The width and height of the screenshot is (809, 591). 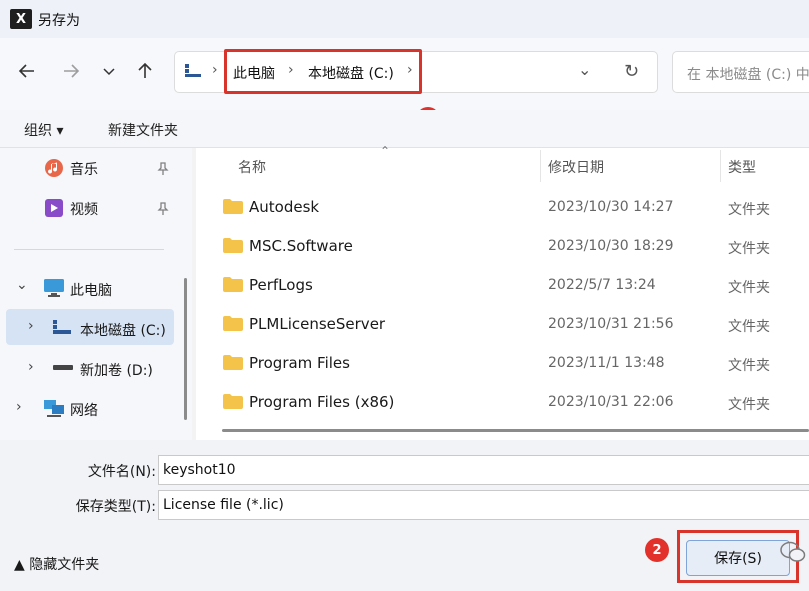 What do you see at coordinates (281, 285) in the screenshot?
I see `file-name: PerfLogs` at bounding box center [281, 285].